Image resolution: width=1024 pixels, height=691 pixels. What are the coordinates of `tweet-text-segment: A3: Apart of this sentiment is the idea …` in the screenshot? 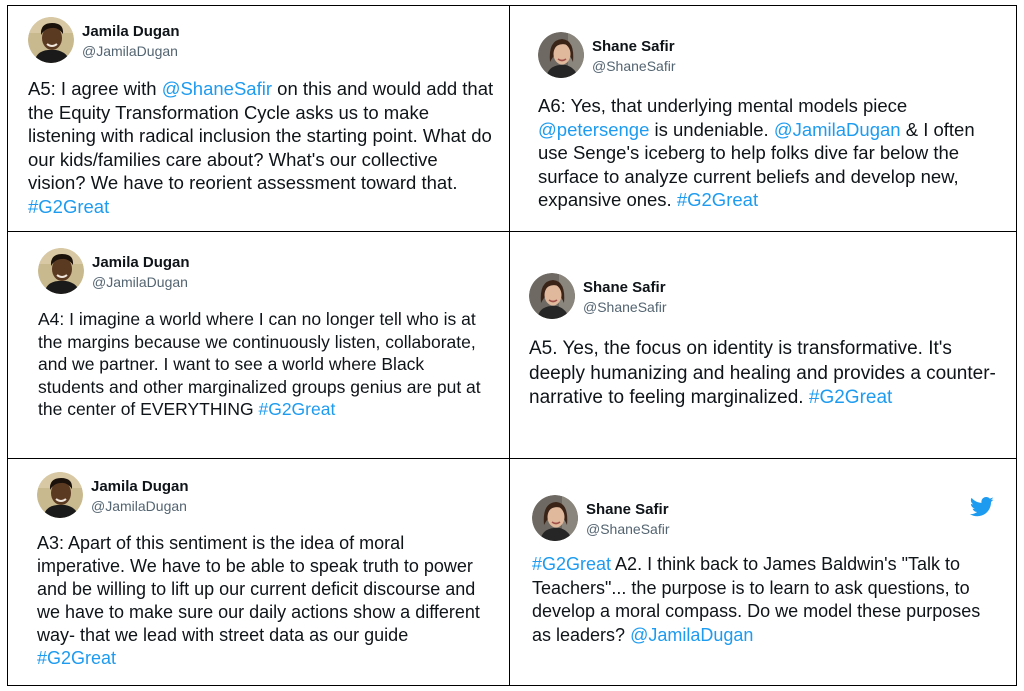 It's located at (258, 589).